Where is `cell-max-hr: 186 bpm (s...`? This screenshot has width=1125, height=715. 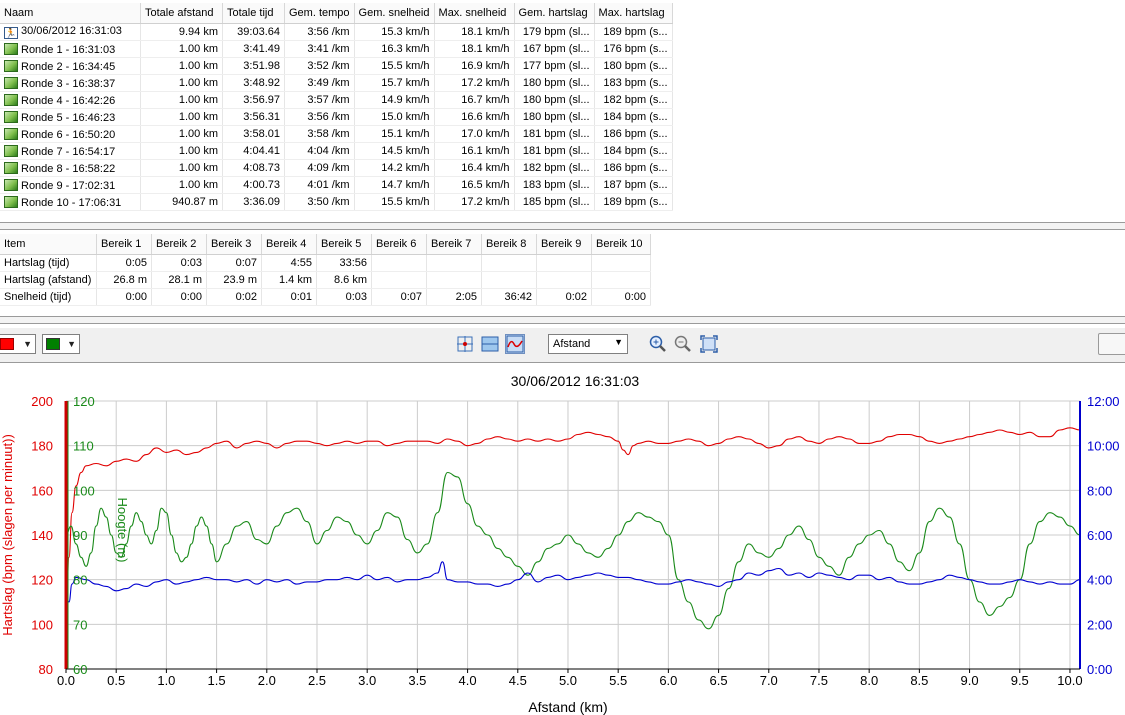
cell-max-hr: 186 bpm (s... is located at coordinates (633, 134).